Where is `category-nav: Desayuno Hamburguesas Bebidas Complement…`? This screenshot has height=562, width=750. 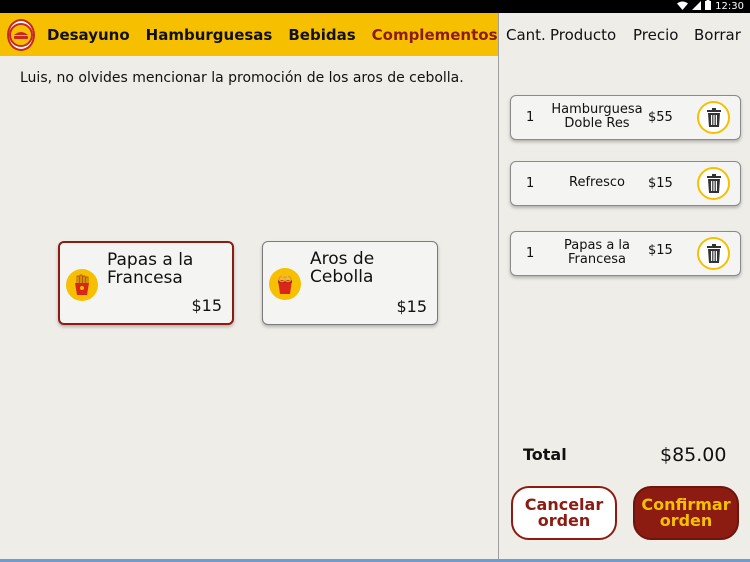
category-nav: Desayuno Hamburguesas Bebidas Complement… is located at coordinates (249, 34).